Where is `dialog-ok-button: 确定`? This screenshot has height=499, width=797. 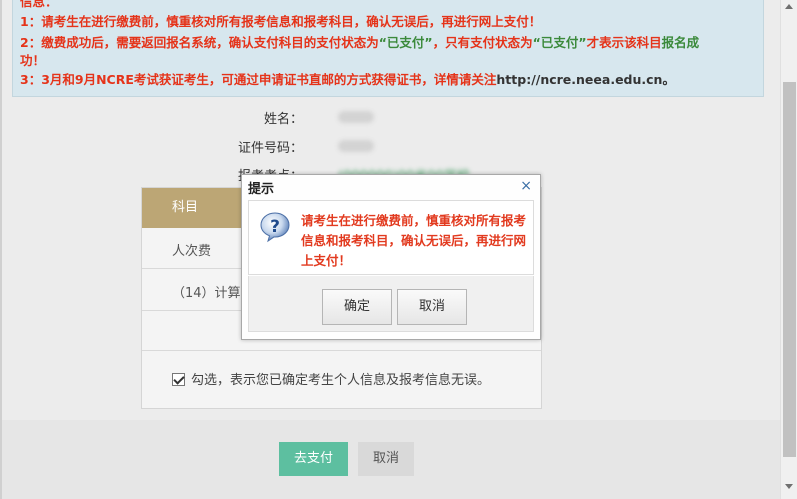 dialog-ok-button: 确定 is located at coordinates (357, 307).